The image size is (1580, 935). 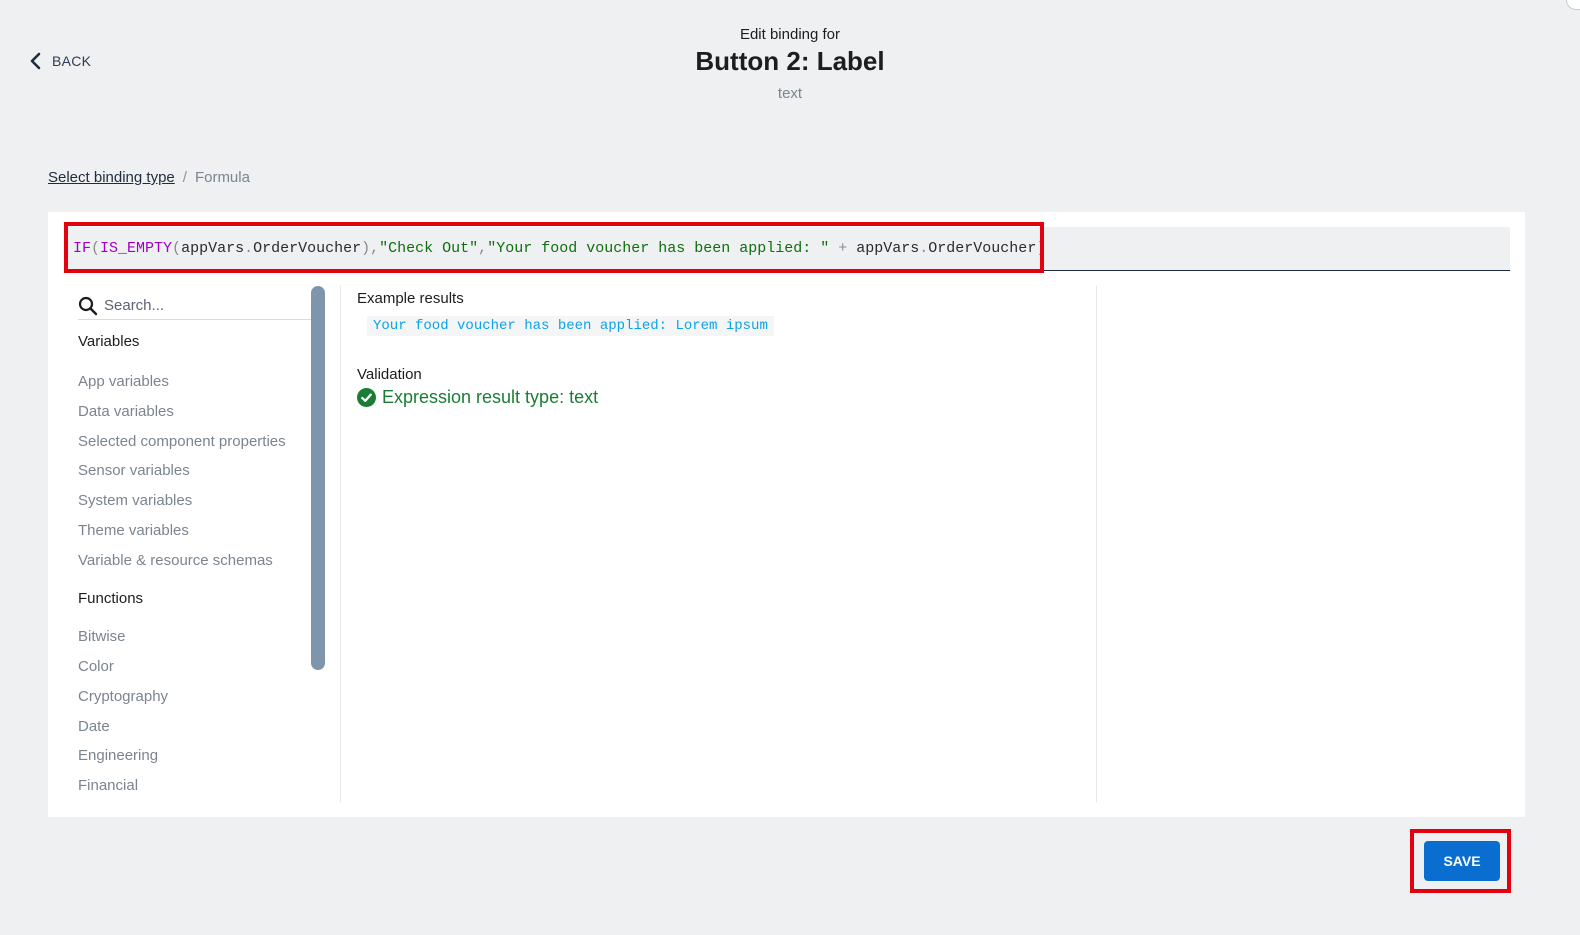 I want to click on page-title: Button 2: Label, so click(x=790, y=61).